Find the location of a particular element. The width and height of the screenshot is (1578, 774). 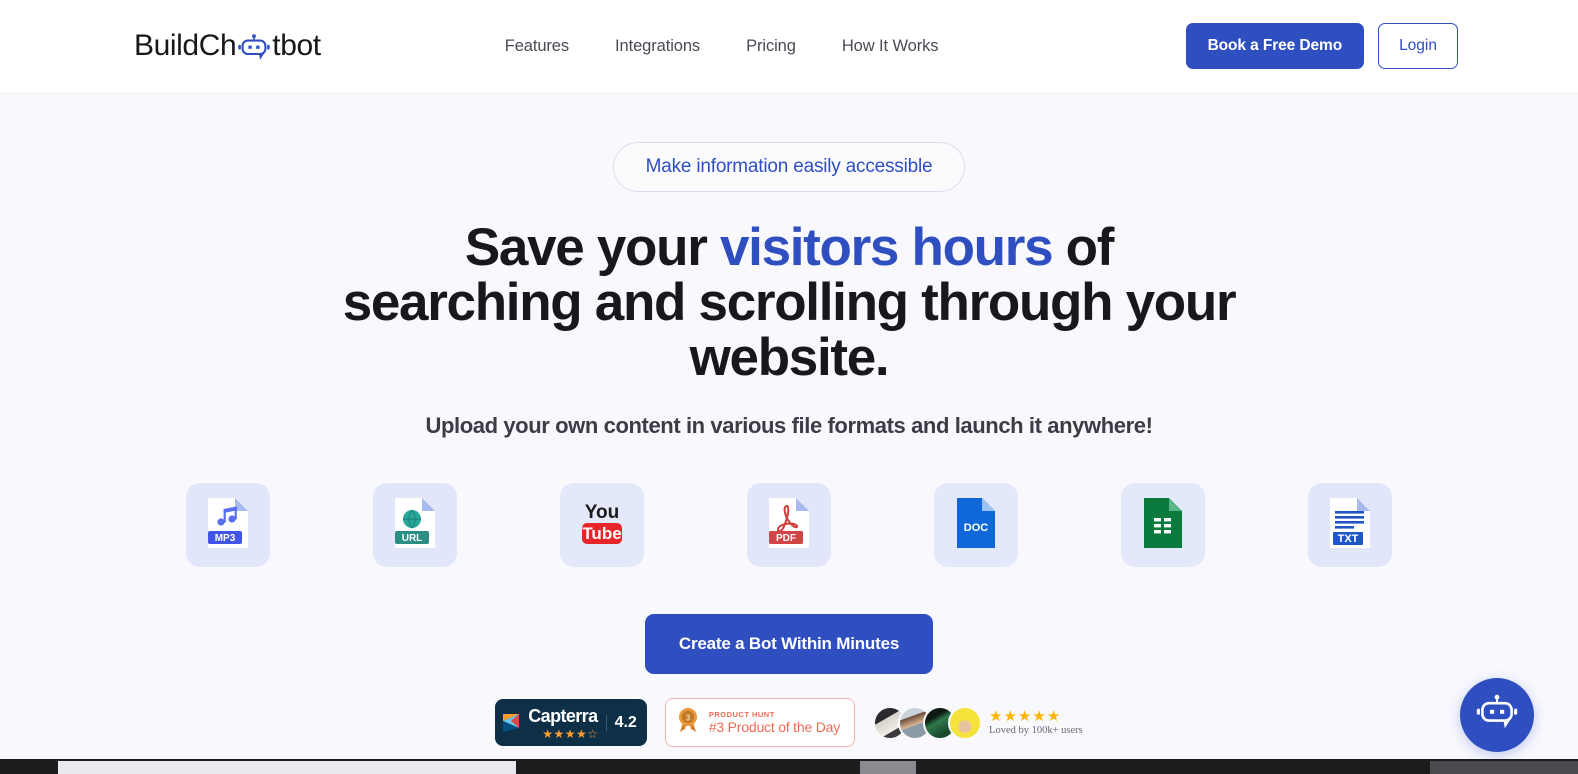

nav-item-integrations: Integrations is located at coordinates (657, 46).